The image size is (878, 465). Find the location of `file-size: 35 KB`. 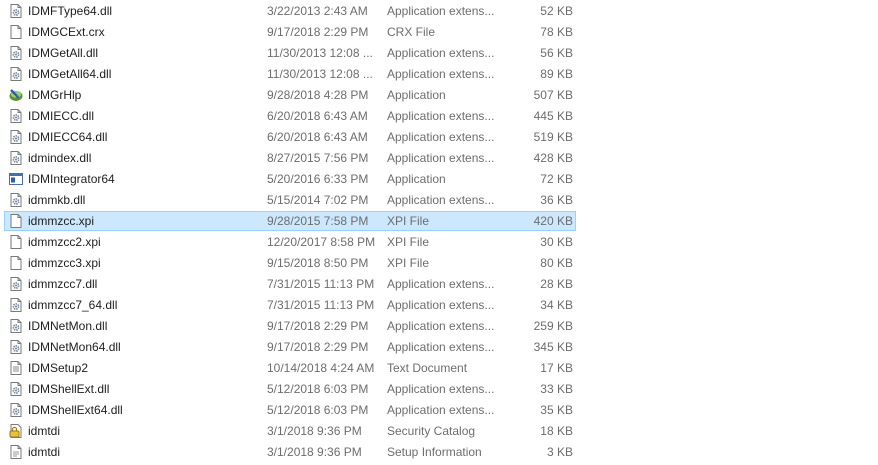

file-size: 35 KB is located at coordinates (556, 410).